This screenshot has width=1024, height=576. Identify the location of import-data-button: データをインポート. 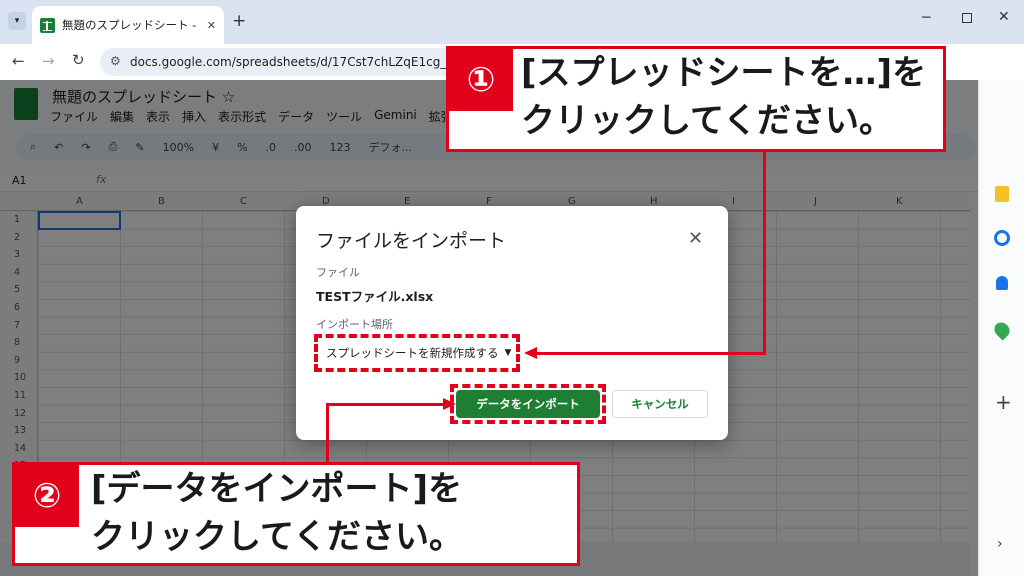
(528, 404).